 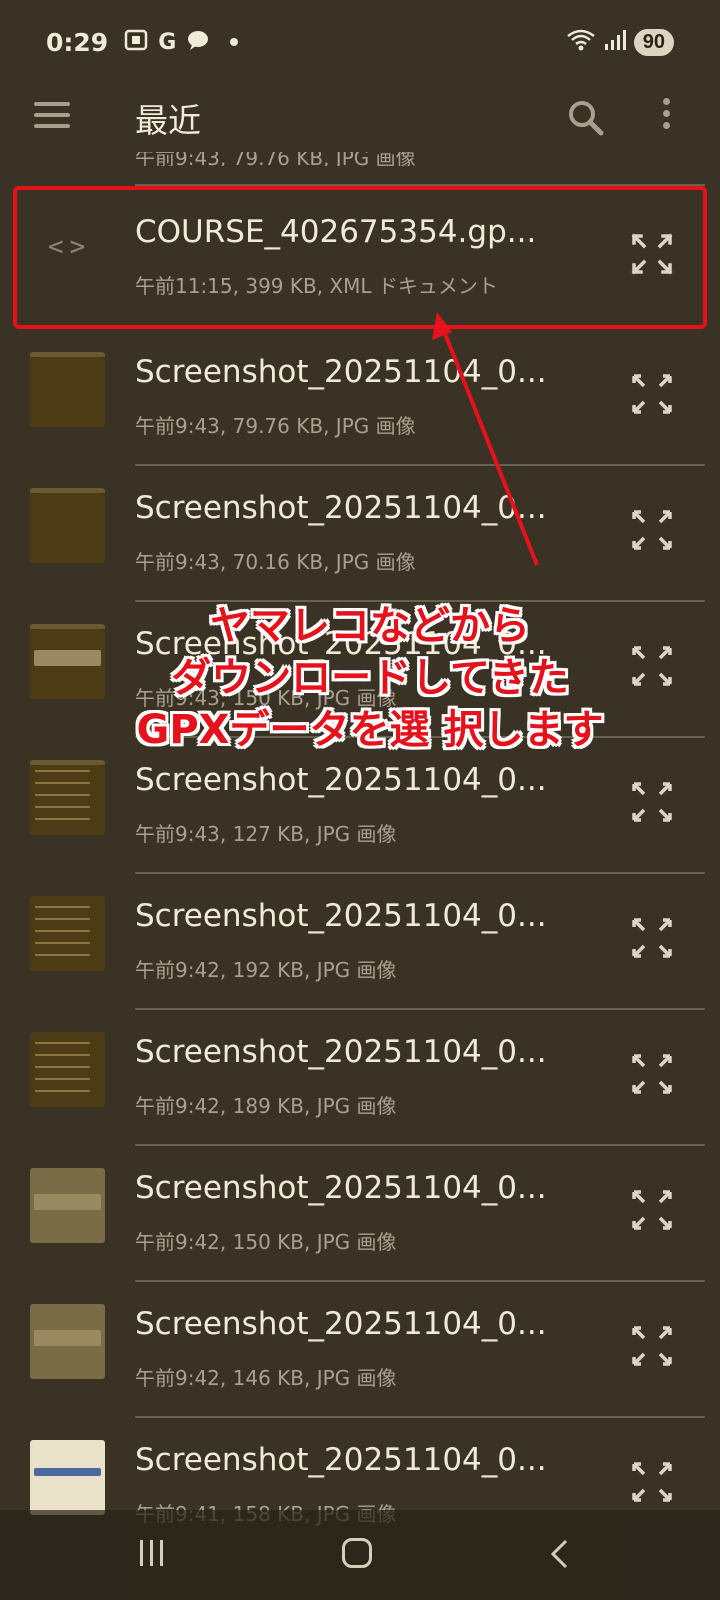 I want to click on back-button, so click(x=561, y=1554).